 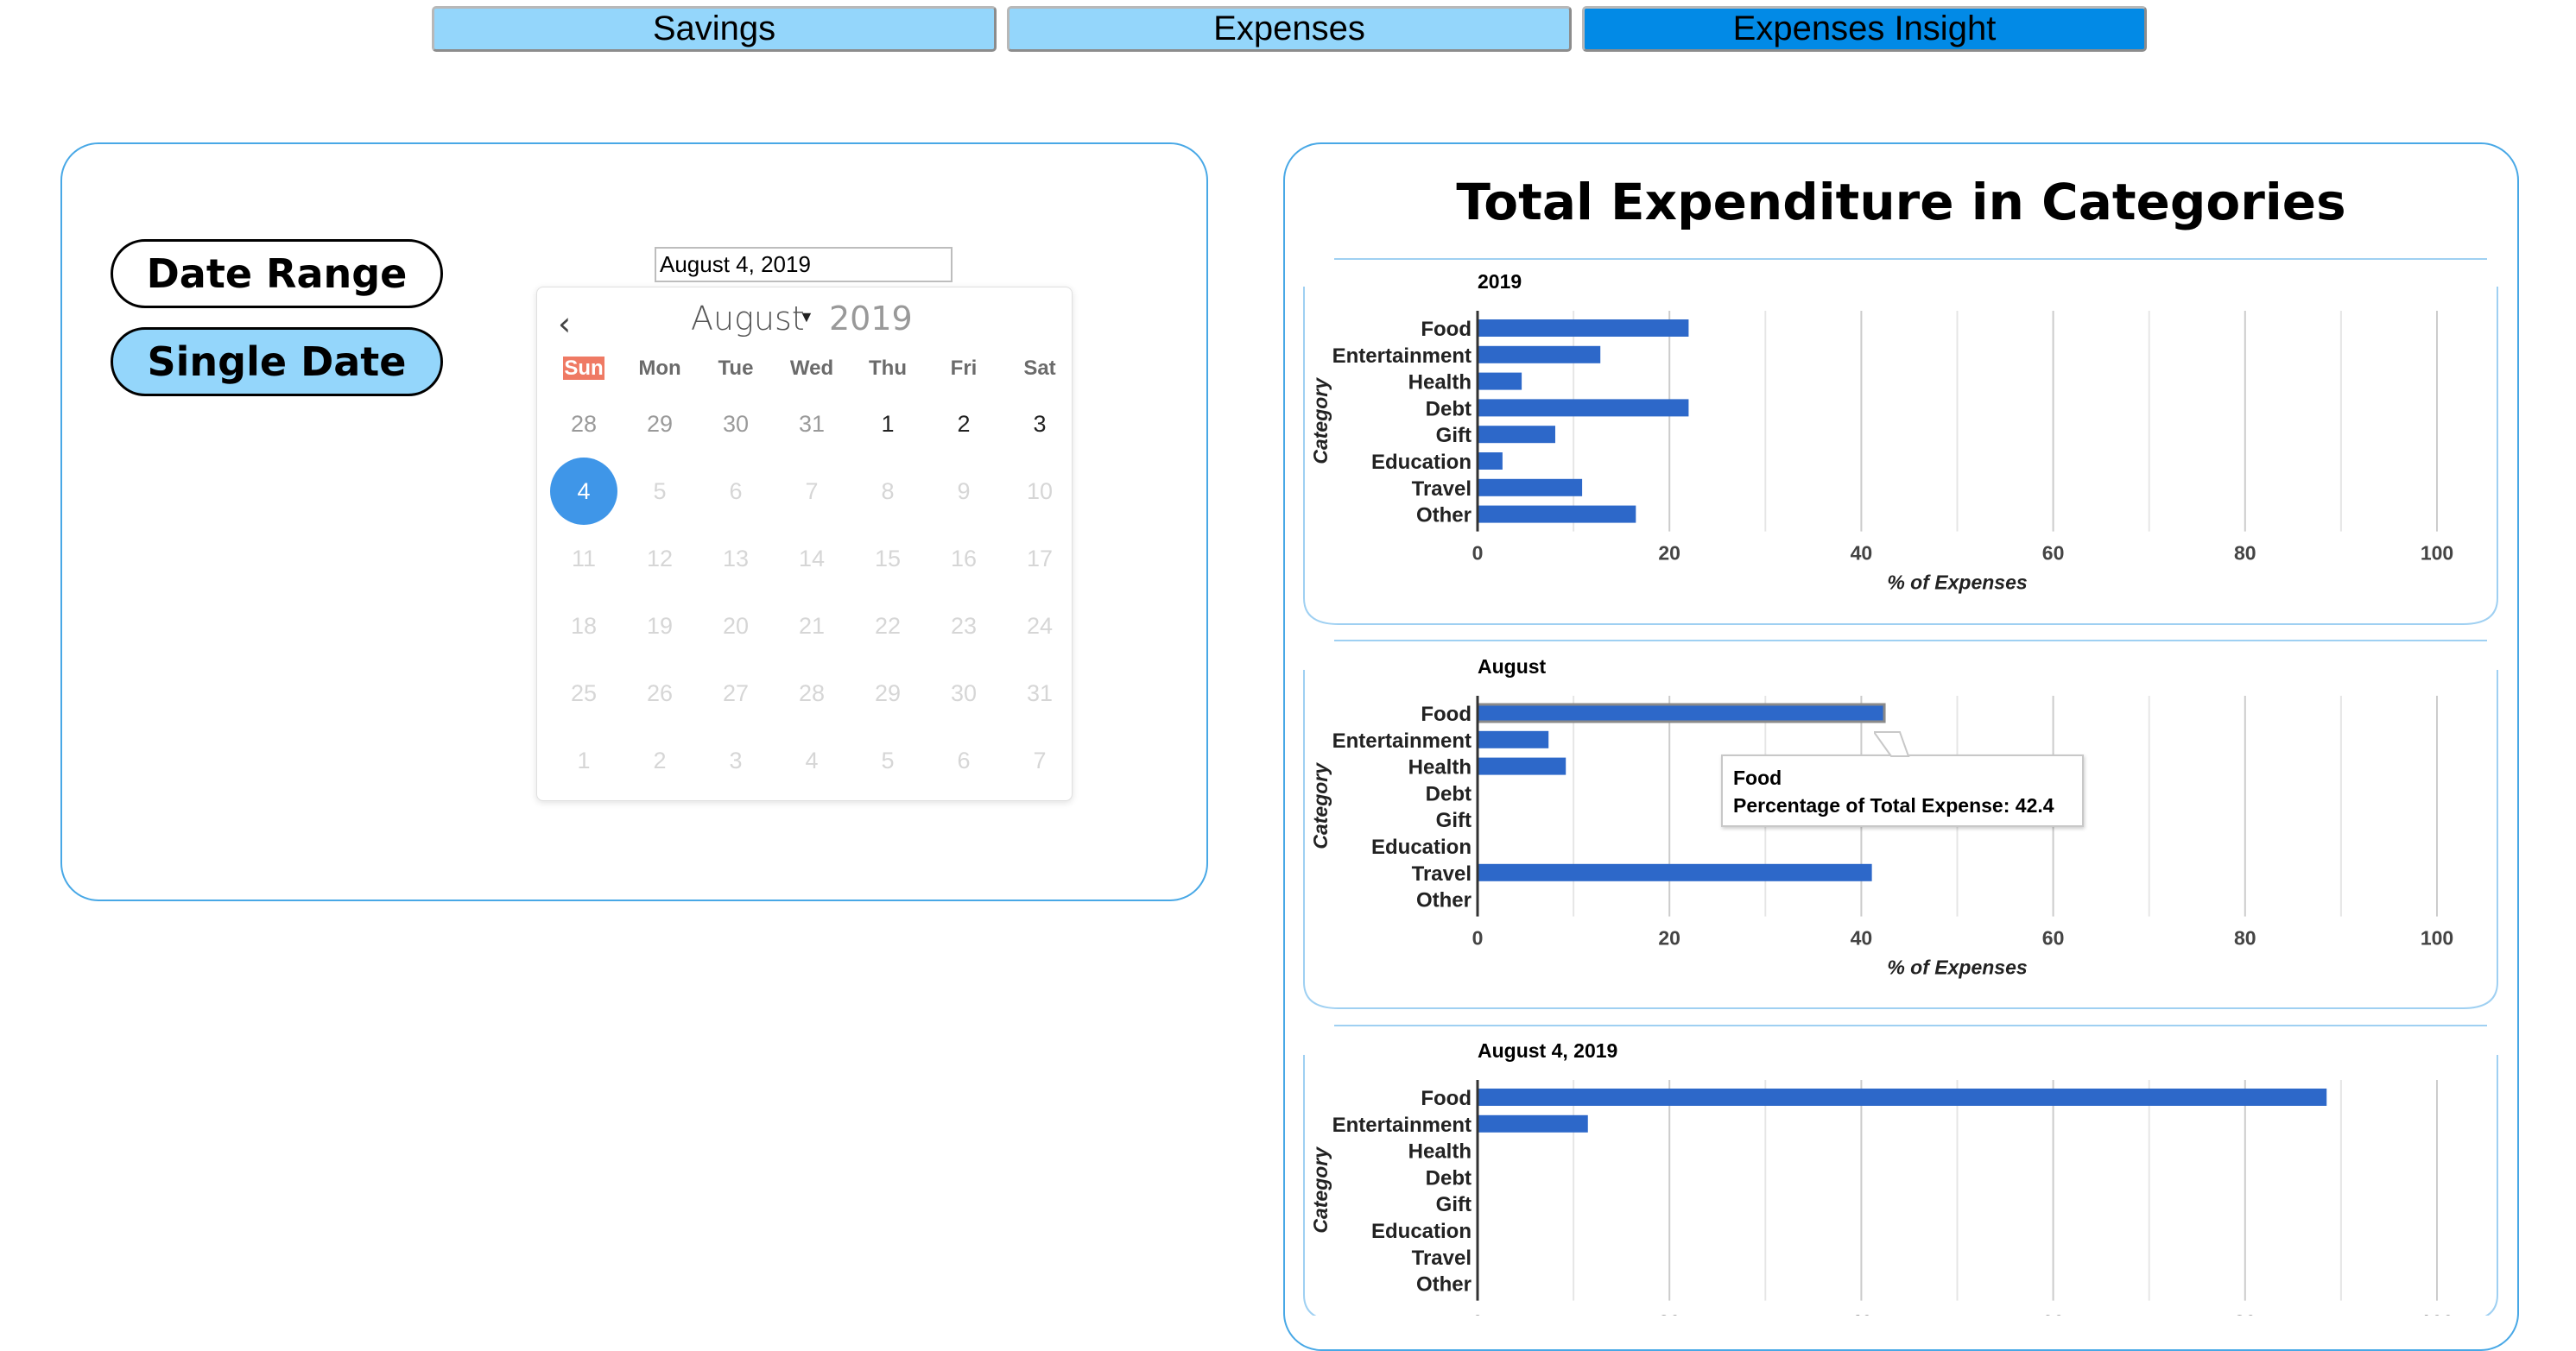 I want to click on tooltip-text: Percentage of Total Expense: 42.4, so click(x=1893, y=805).